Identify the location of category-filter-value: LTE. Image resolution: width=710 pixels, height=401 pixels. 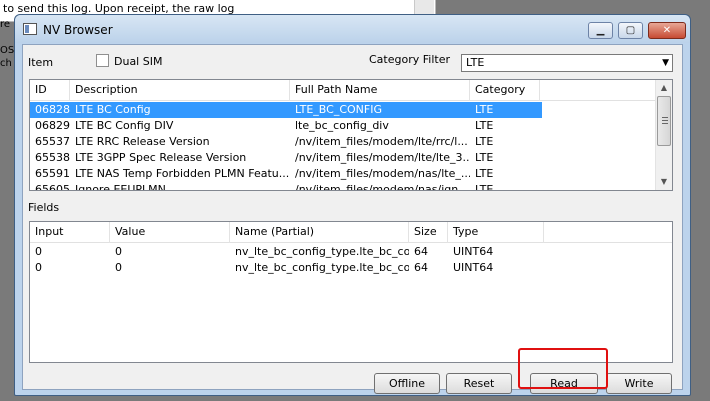
(475, 62).